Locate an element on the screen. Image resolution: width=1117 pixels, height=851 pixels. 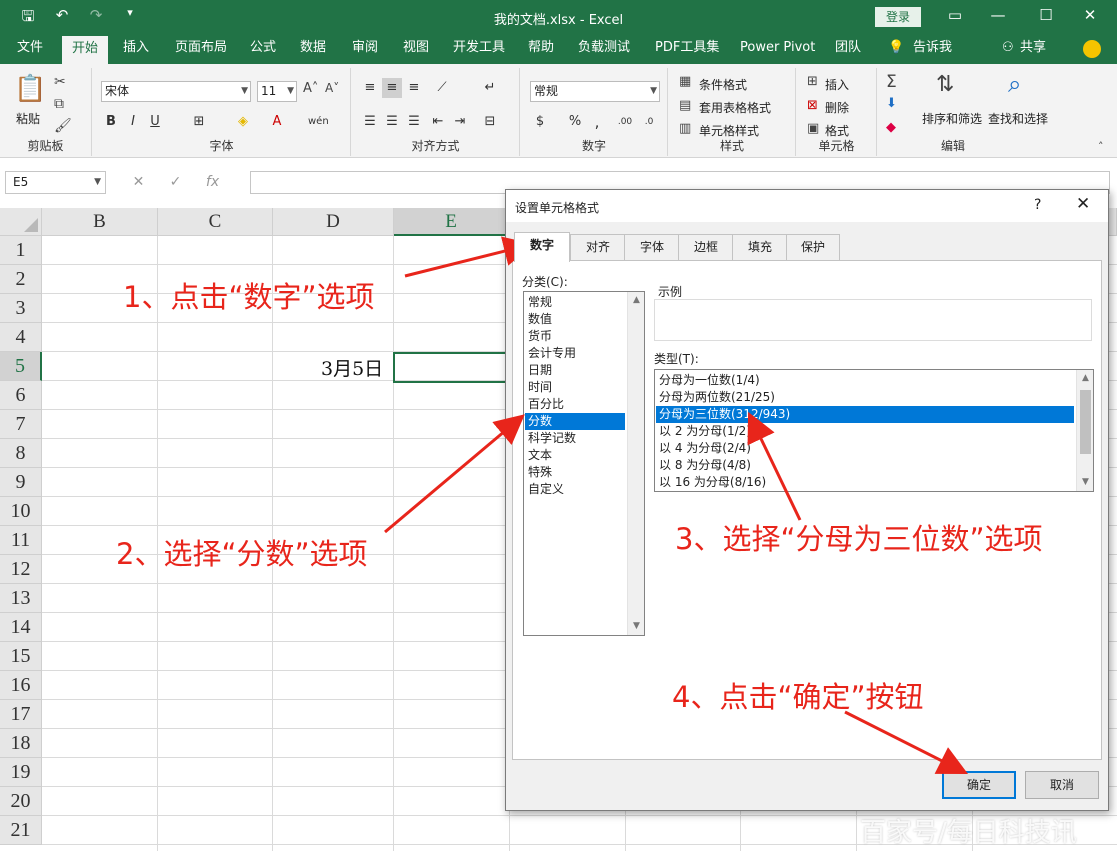
arrow-to-number-tab is located at coordinates (469, 257).